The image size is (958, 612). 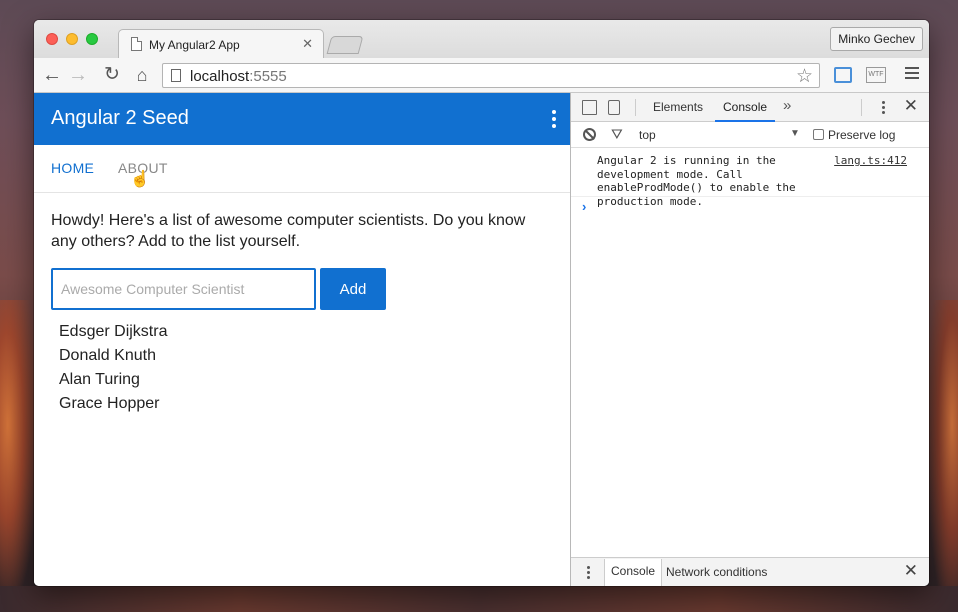 I want to click on bookmark-star-icon: ☆, so click(x=804, y=76).